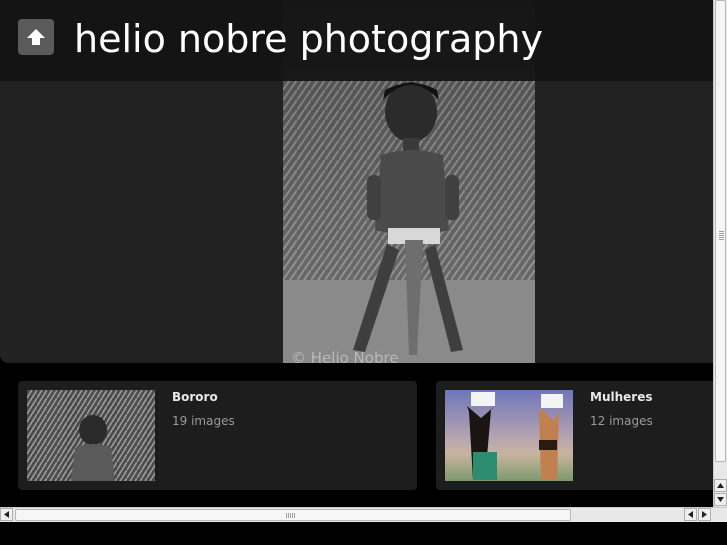 The height and width of the screenshot is (545, 727). I want to click on scroll-right-back-button, so click(690, 514).